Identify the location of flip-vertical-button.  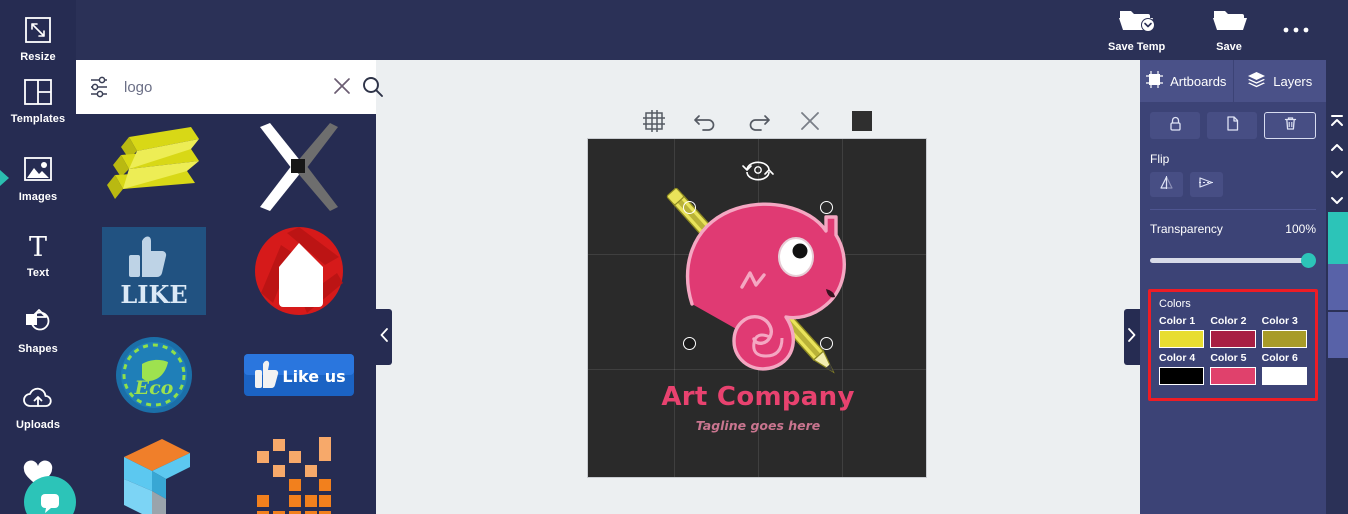
(1206, 184).